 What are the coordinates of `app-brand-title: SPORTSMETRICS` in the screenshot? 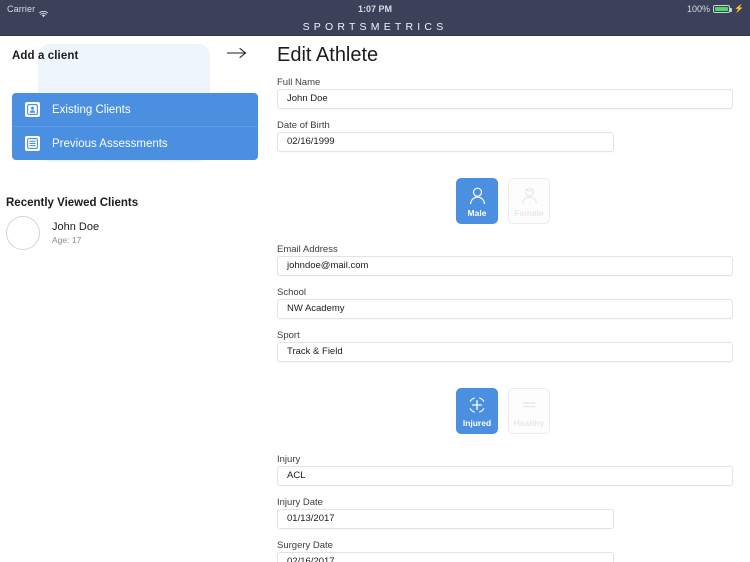 It's located at (375, 27).